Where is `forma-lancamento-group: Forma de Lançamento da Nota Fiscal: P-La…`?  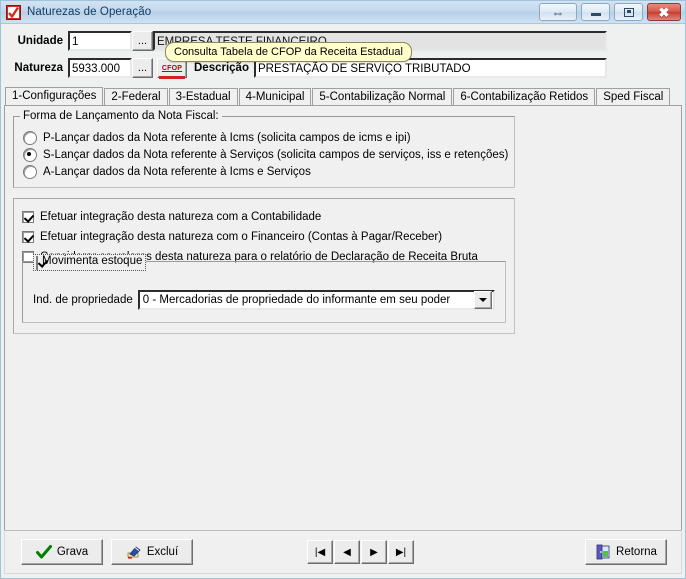 forma-lancamento-group: Forma de Lançamento da Nota Fiscal: P-La… is located at coordinates (264, 149).